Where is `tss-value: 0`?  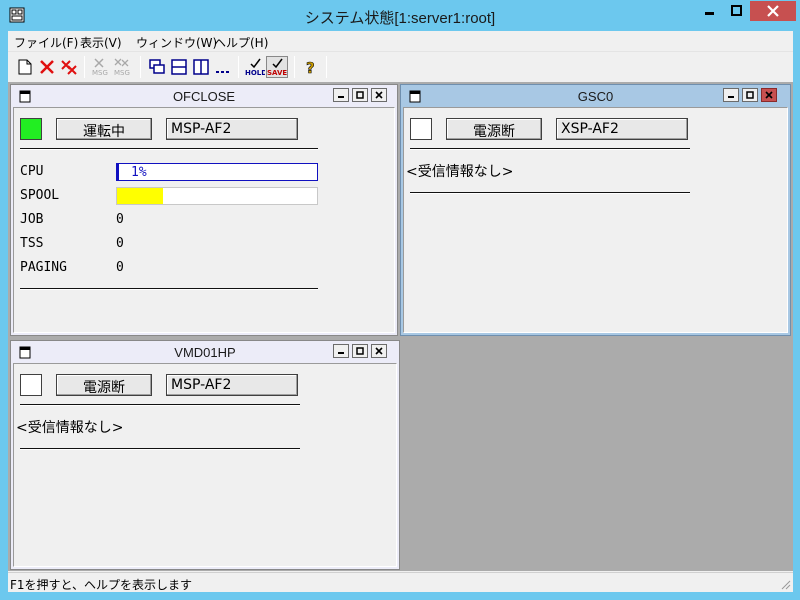 tss-value: 0 is located at coordinates (120, 243).